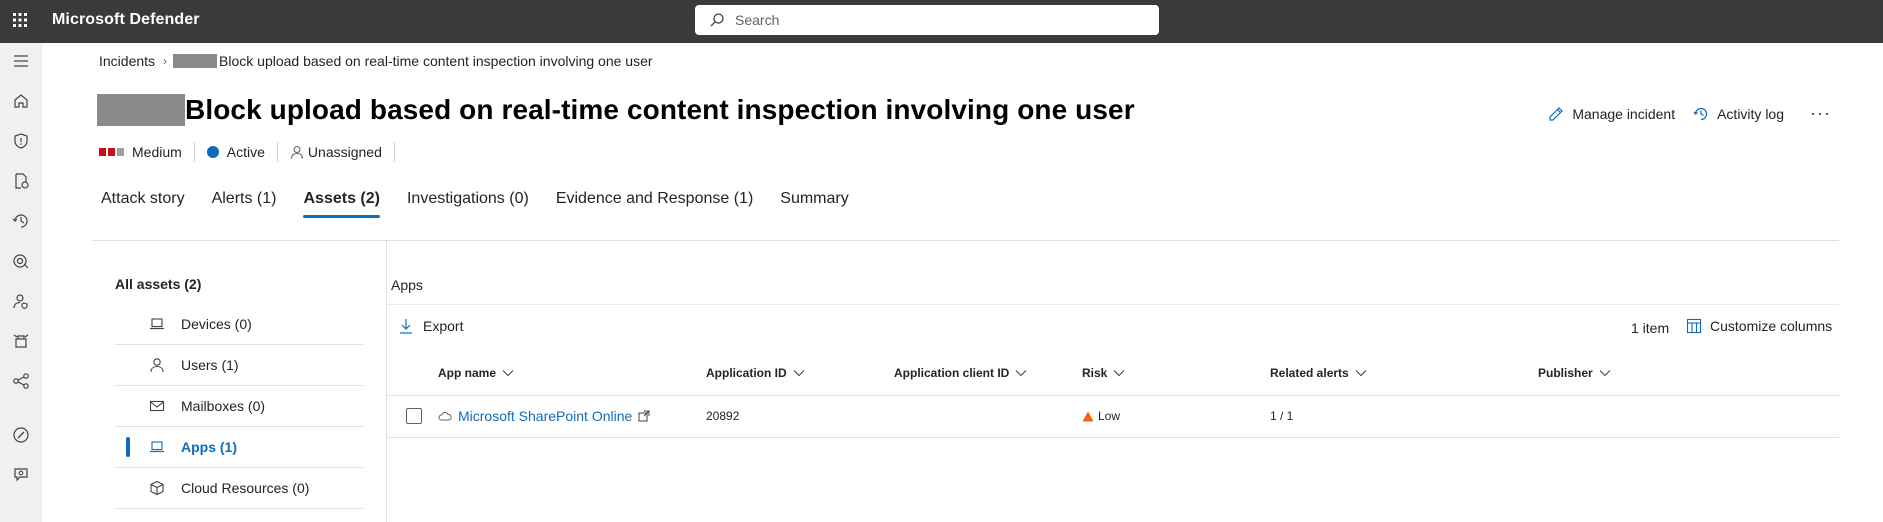 Image resolution: width=1883 pixels, height=522 pixels. I want to click on app-launcher-icon, so click(20, 20).